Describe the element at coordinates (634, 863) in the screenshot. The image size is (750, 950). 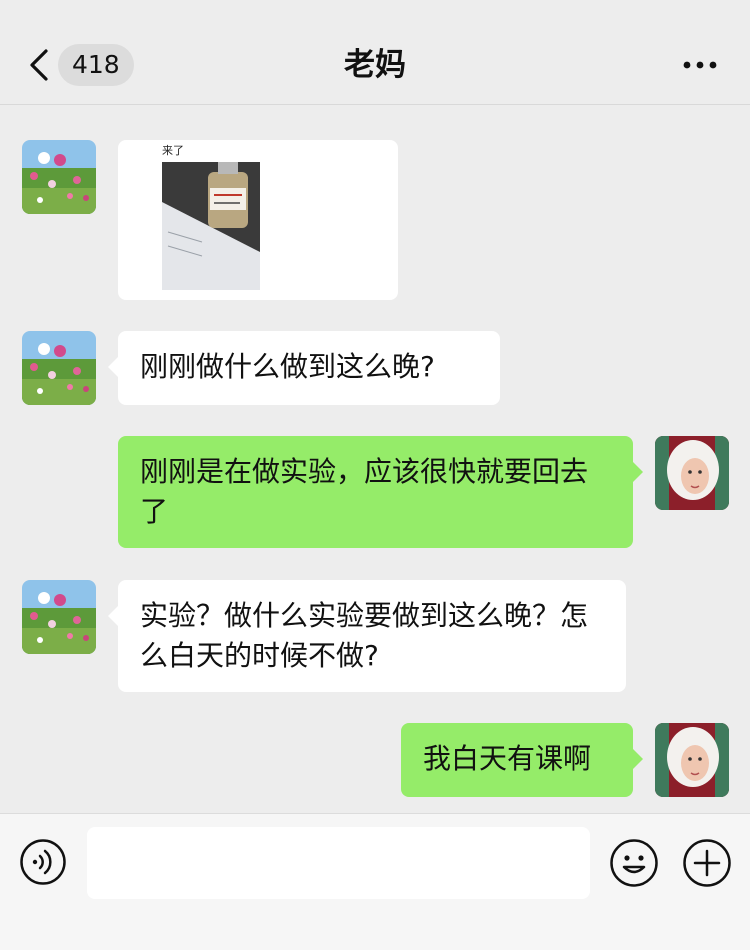
I see `emoji-icon` at that location.